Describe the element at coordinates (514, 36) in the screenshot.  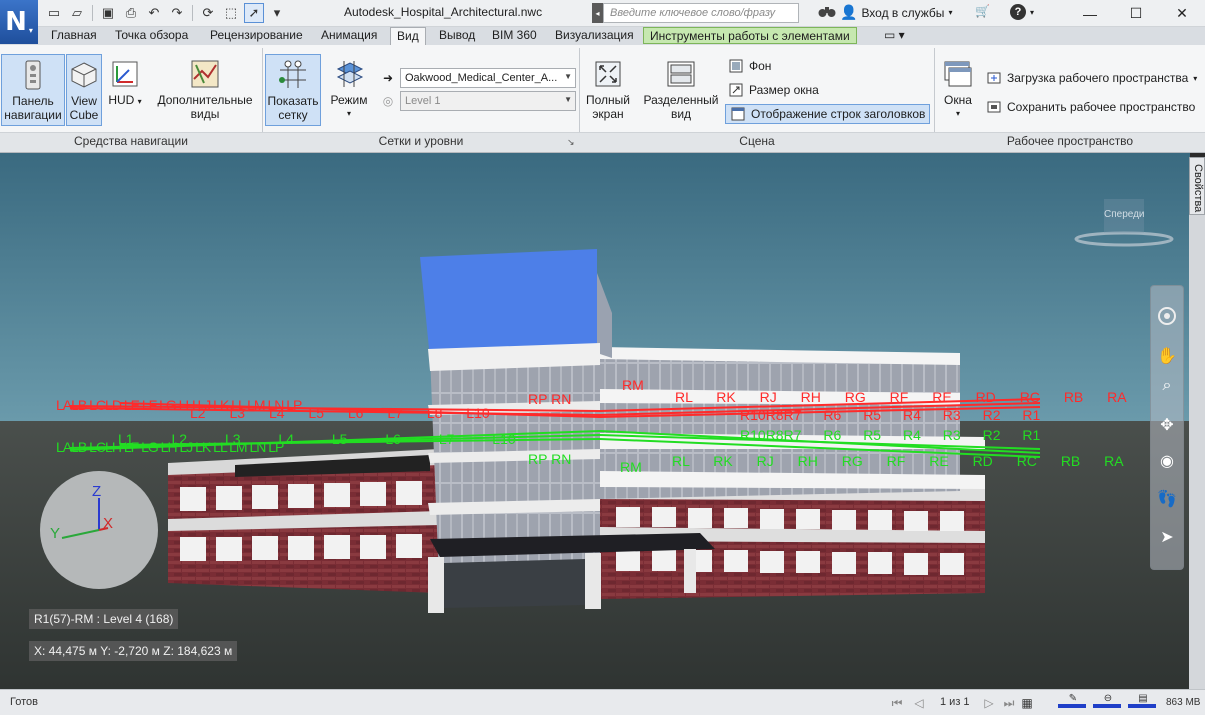
I see `tab-bim360: BIM 360` at that location.